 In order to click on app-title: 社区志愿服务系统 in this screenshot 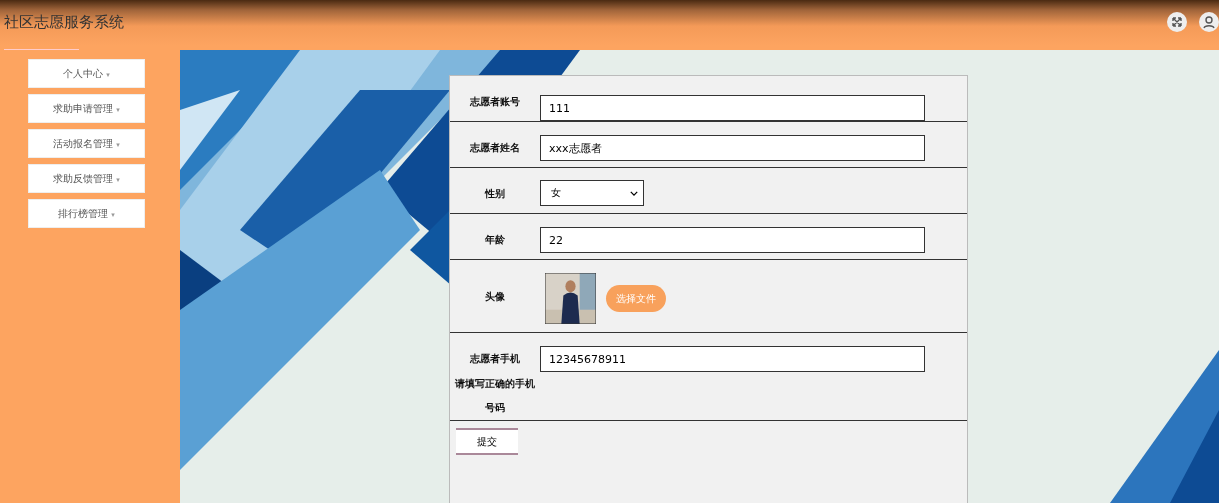, I will do `click(64, 22)`.